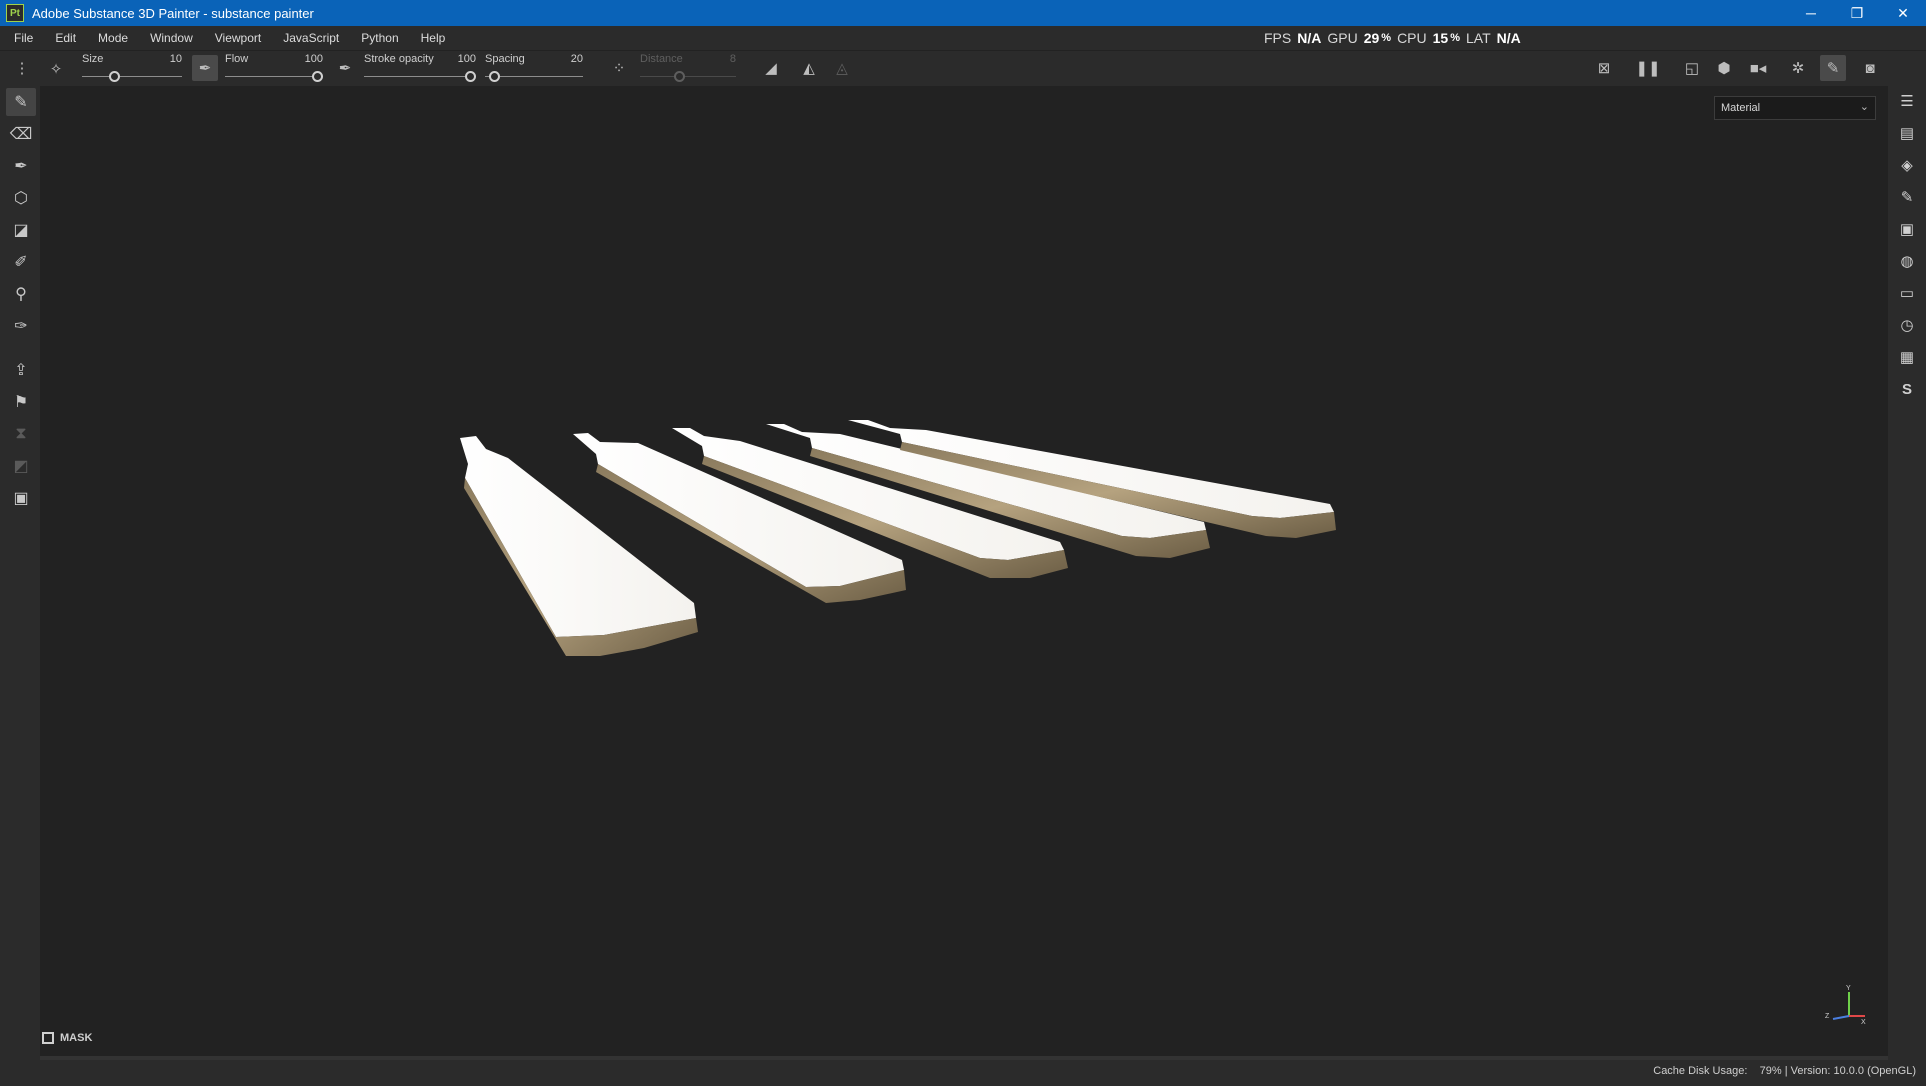  I want to click on menu-mode: Mode, so click(112, 38).